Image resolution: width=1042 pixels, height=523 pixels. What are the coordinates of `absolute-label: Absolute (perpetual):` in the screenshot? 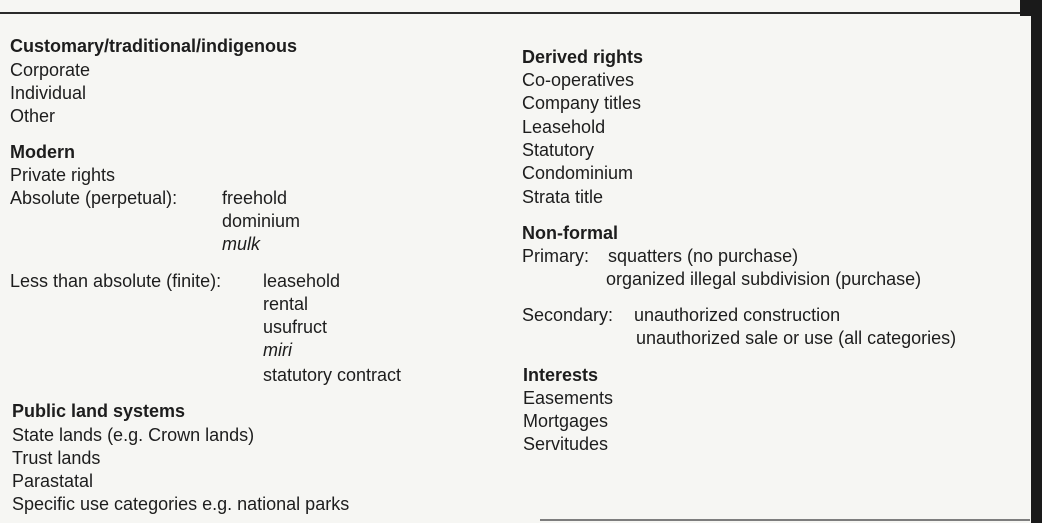 It's located at (94, 198).